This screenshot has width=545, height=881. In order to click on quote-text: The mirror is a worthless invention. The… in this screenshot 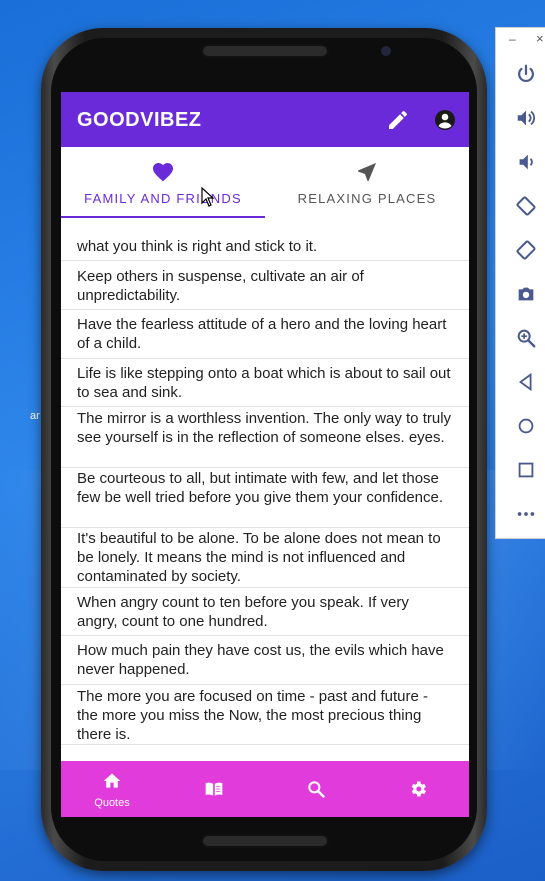, I will do `click(264, 428)`.